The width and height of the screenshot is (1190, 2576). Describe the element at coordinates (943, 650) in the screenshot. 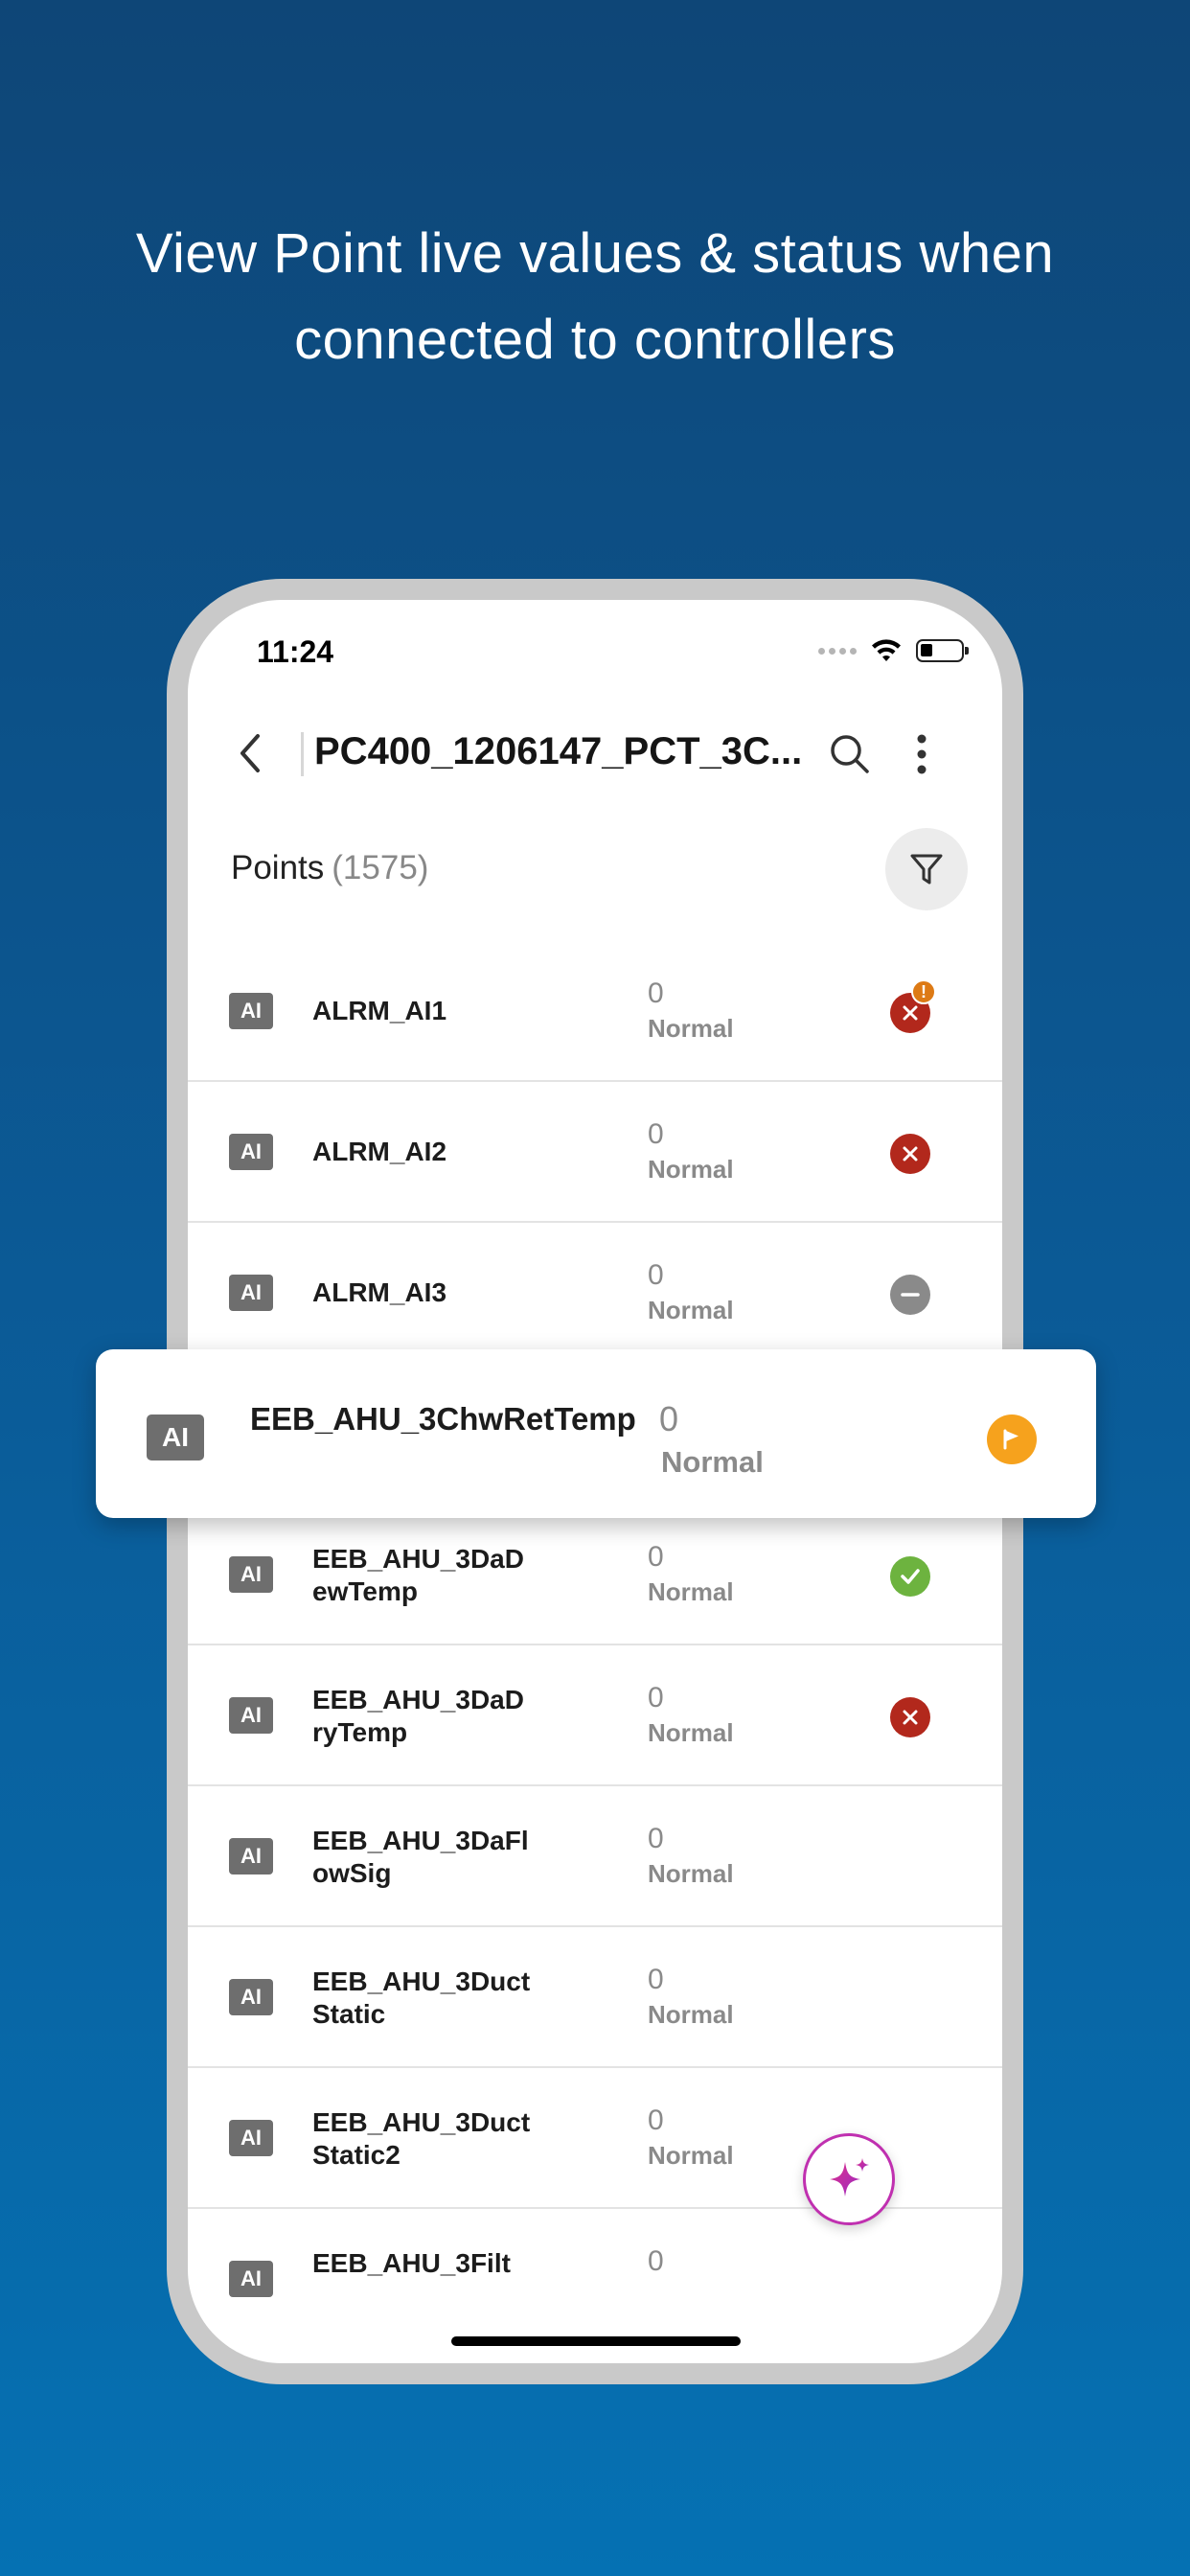

I see `battery-icon` at that location.